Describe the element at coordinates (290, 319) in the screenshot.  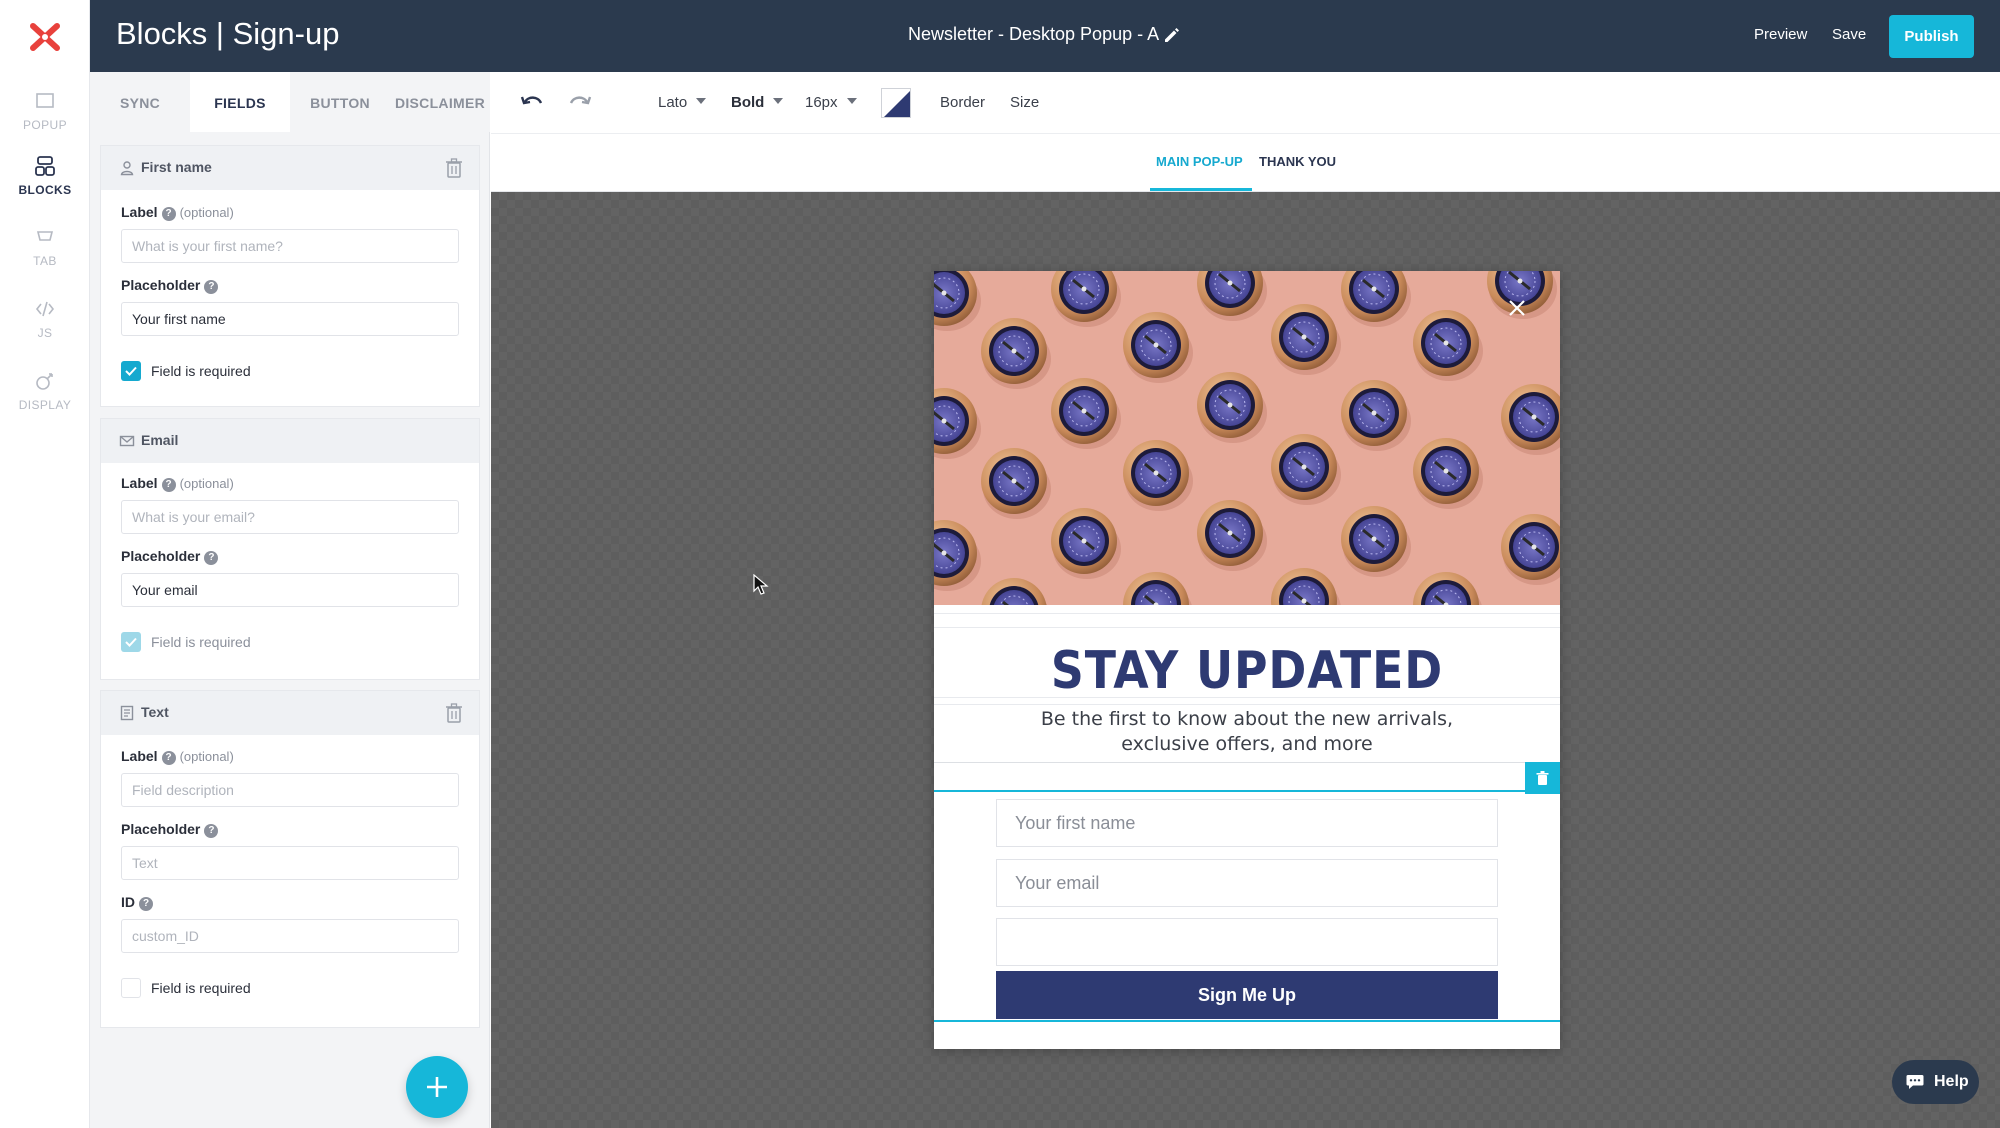
I see `placeholder-input: Your first name` at that location.